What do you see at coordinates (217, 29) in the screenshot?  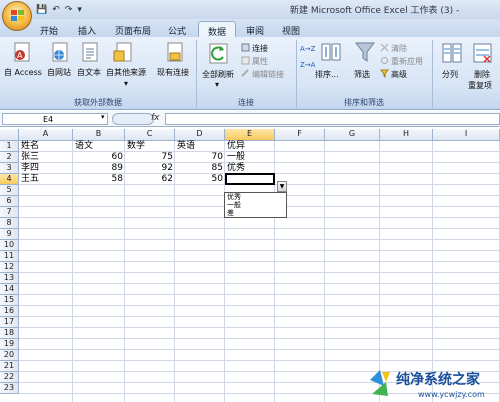 I see `tab-data: 数据` at bounding box center [217, 29].